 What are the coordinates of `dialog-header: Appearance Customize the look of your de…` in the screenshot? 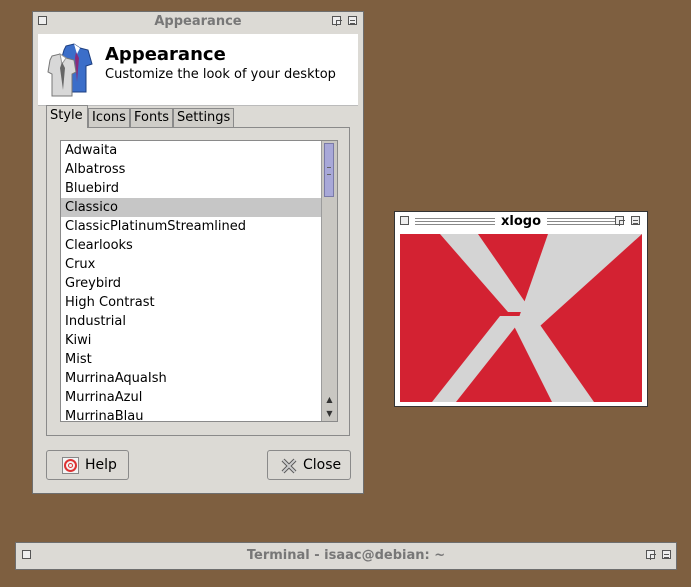 It's located at (198, 70).